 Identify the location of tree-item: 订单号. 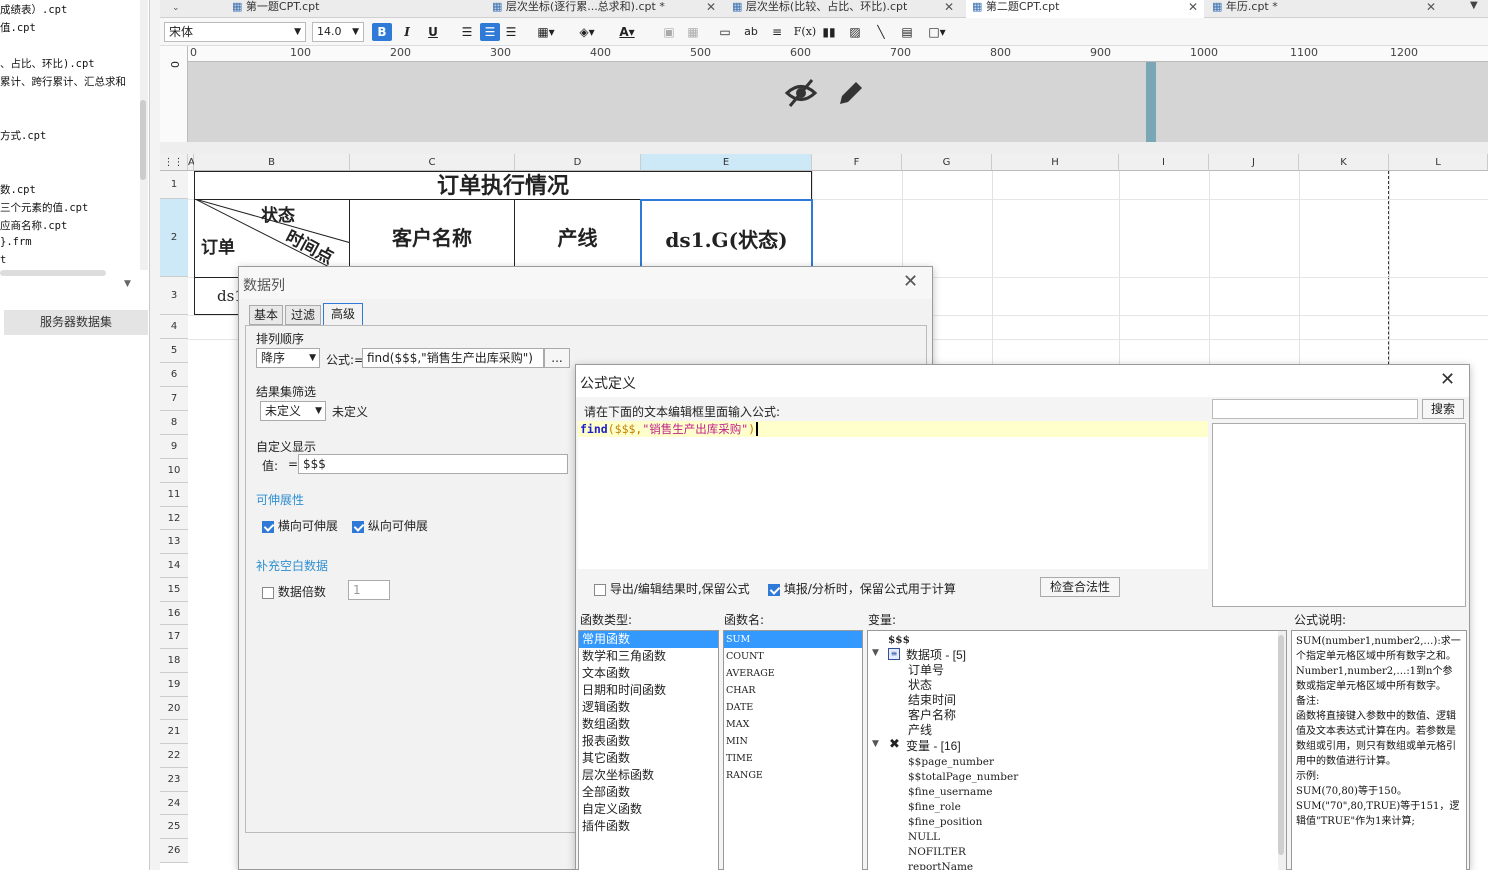
(926, 670).